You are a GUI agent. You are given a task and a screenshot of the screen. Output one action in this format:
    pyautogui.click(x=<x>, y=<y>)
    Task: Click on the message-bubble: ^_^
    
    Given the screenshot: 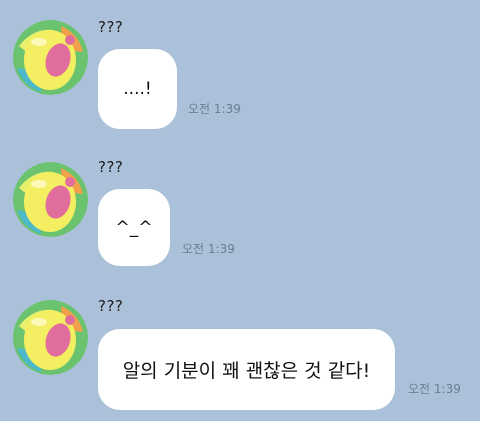 What is the action you would take?
    pyautogui.click(x=134, y=227)
    